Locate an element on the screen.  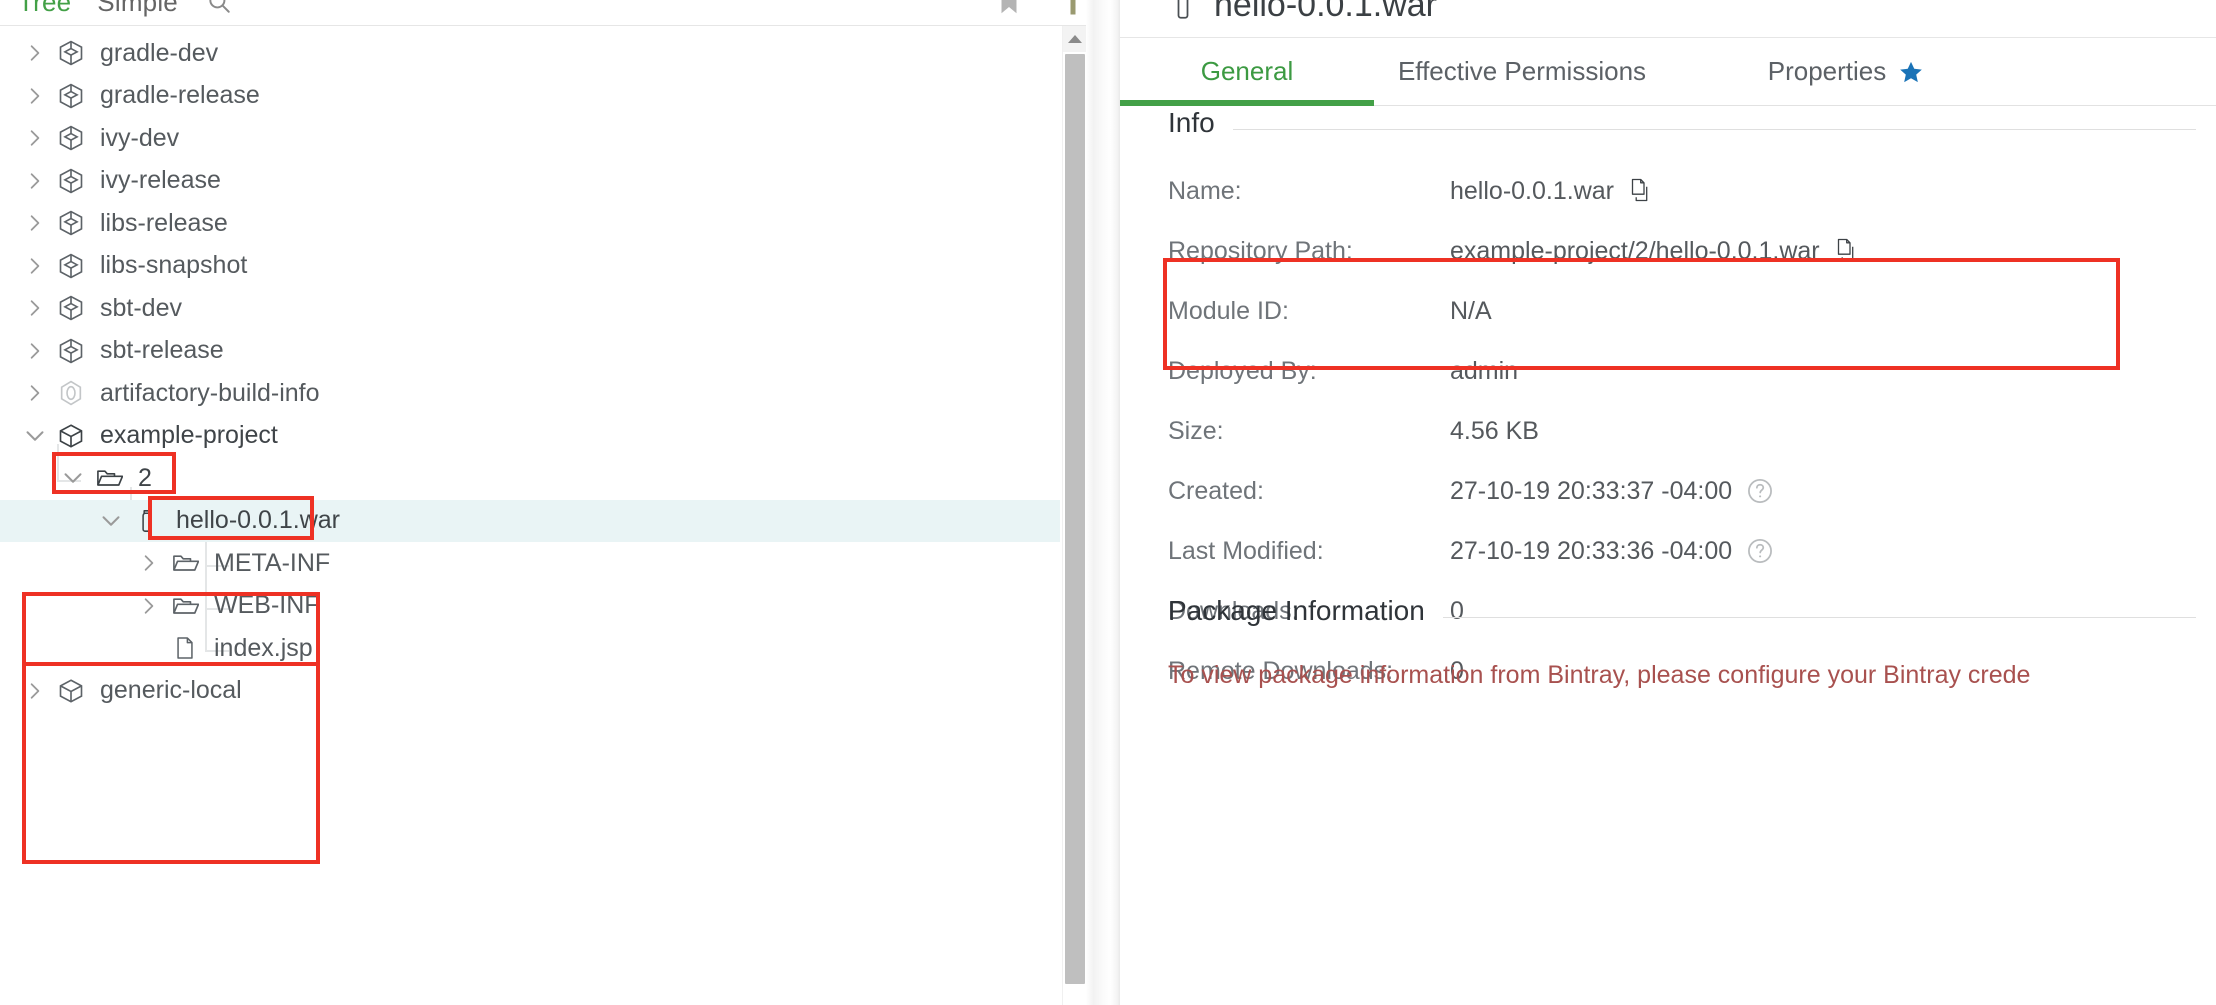
info-label: Size: is located at coordinates (1196, 430).